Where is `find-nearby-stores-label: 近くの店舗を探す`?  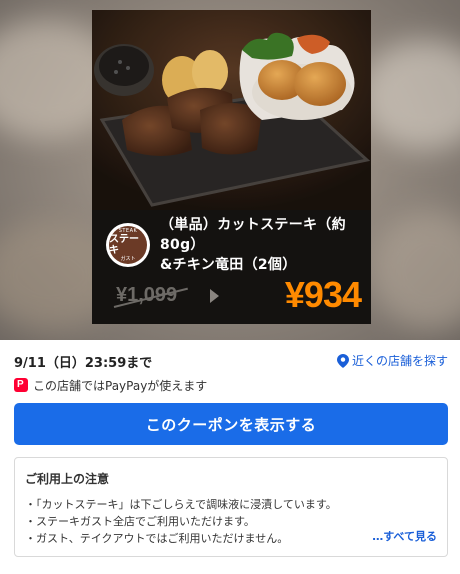
find-nearby-stores-label: 近くの店舗を探す is located at coordinates (399, 361).